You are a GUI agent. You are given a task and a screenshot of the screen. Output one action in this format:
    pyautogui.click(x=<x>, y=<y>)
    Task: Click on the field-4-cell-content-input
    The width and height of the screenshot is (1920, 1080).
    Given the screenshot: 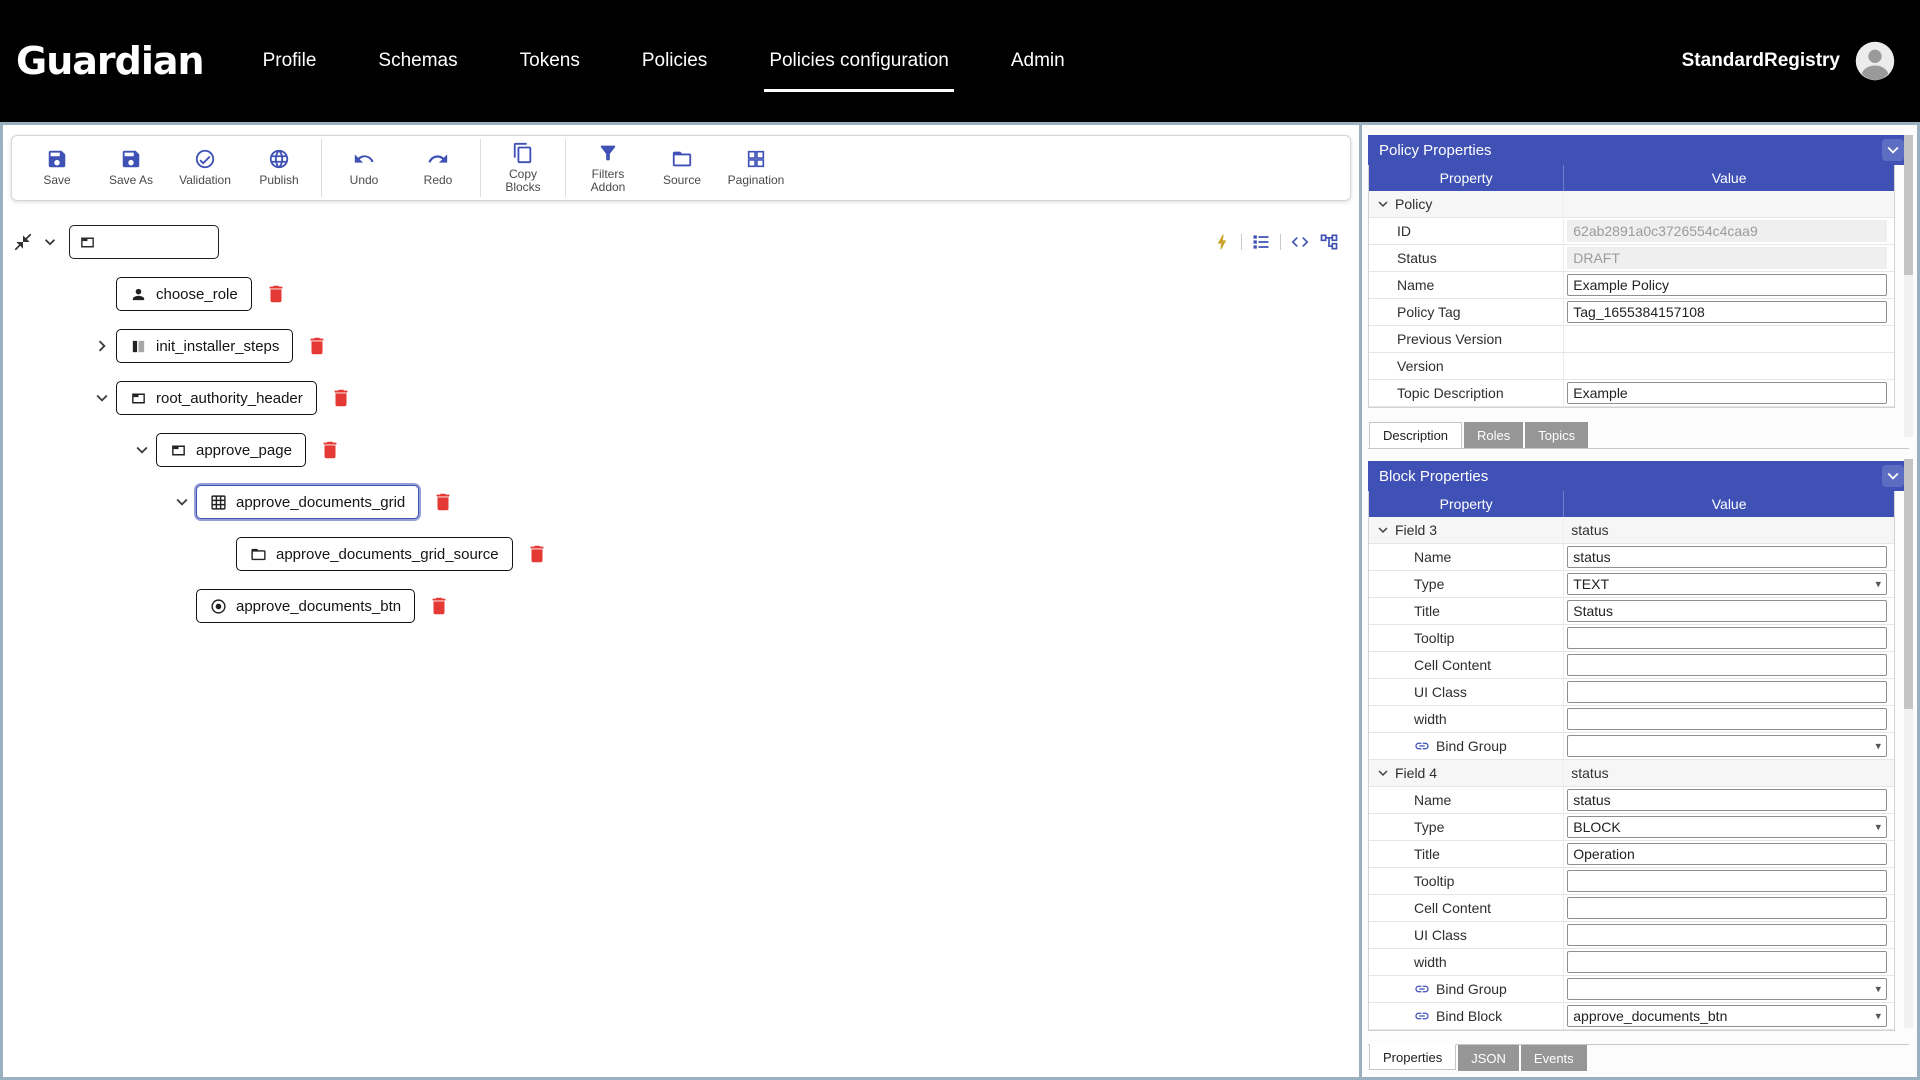 What is the action you would take?
    pyautogui.click(x=1727, y=908)
    